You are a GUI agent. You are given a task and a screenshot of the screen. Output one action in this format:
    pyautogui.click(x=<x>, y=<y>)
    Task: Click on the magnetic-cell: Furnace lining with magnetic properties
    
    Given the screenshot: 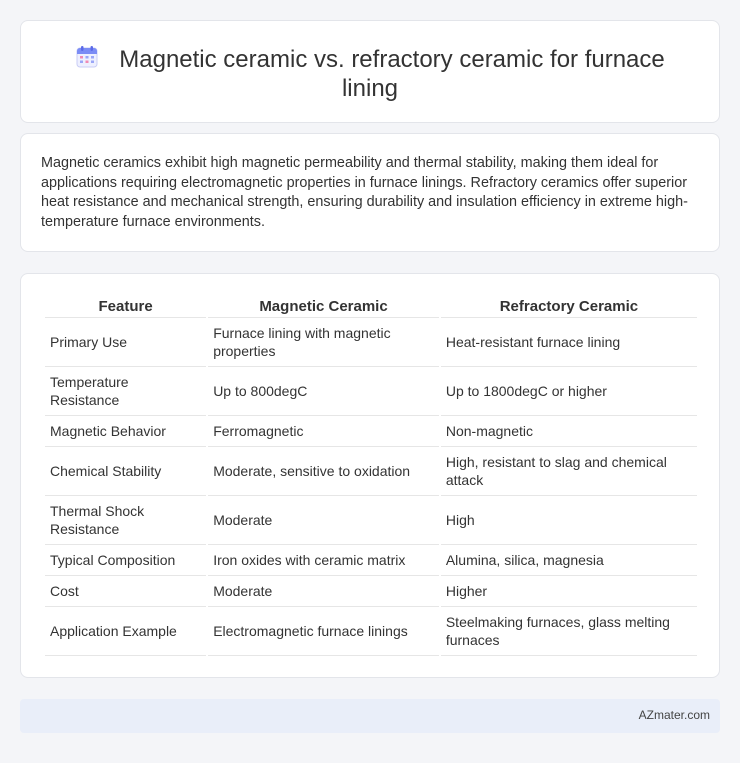 What is the action you would take?
    pyautogui.click(x=323, y=342)
    